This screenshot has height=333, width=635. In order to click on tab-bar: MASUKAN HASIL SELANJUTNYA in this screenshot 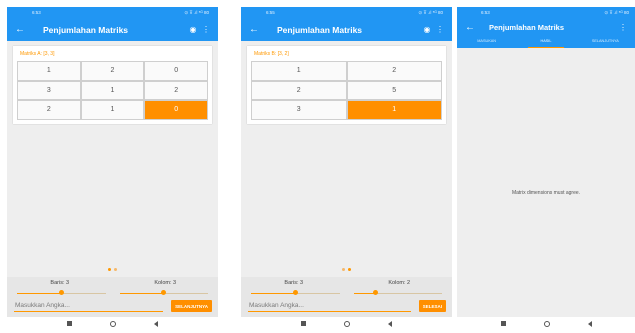, I will do `click(546, 42)`.